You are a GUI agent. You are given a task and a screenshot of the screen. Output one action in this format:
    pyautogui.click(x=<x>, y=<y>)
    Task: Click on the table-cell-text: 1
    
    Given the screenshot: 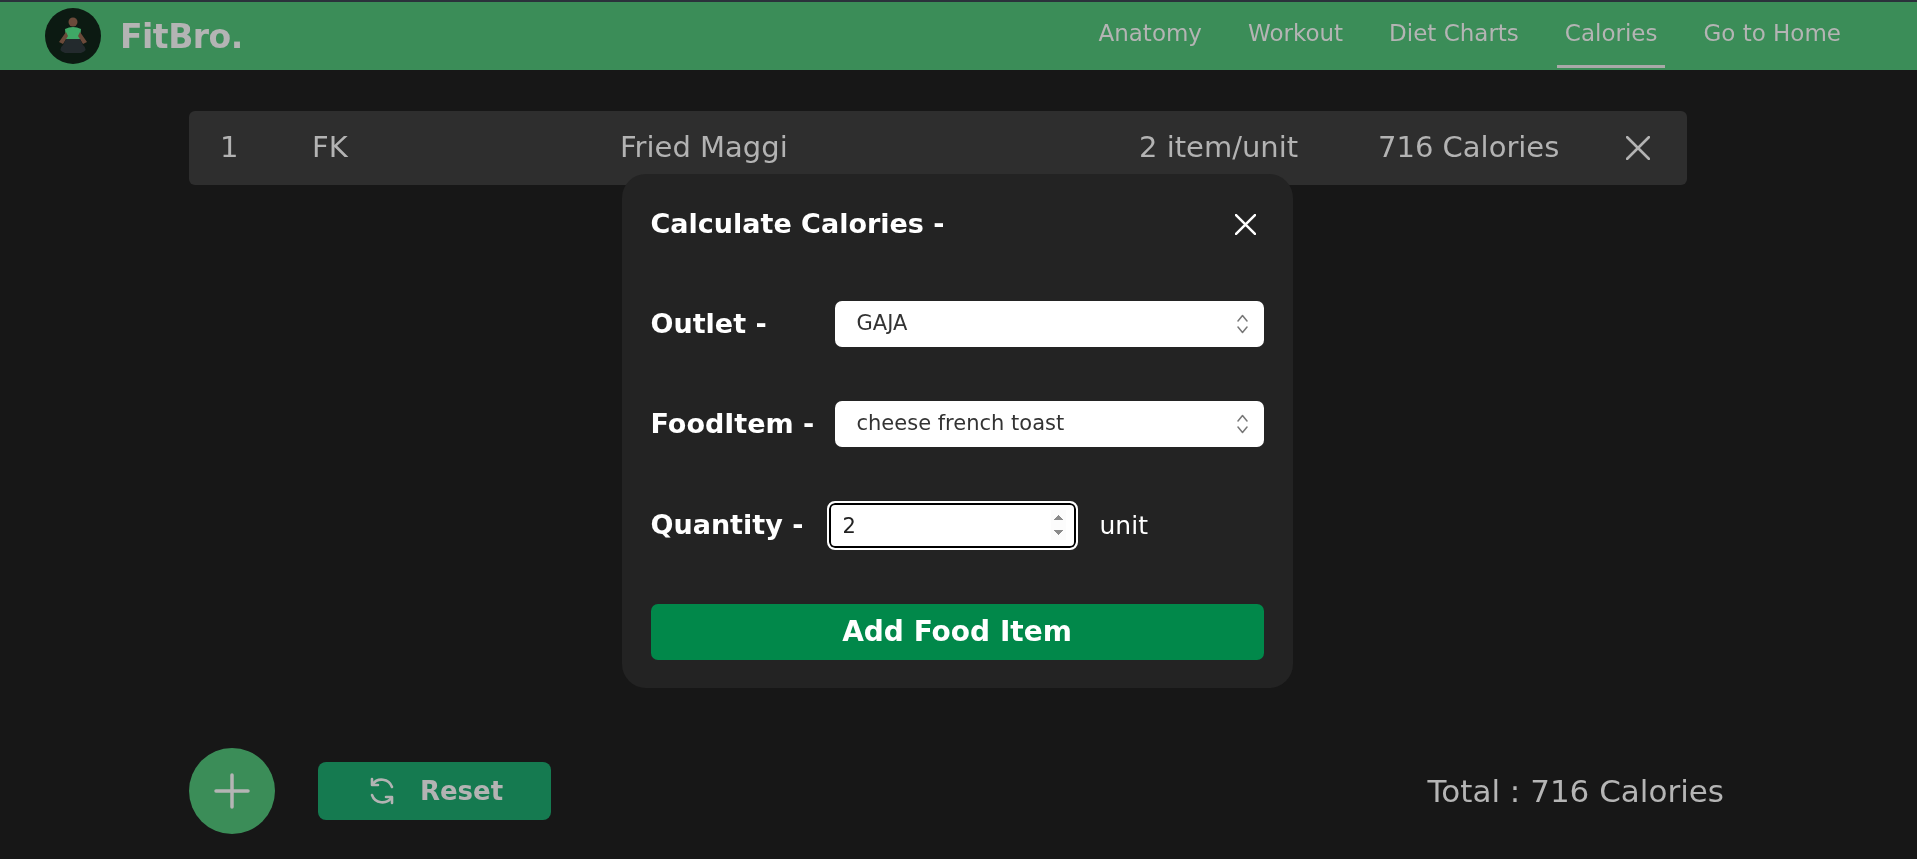 What is the action you would take?
    pyautogui.click(x=229, y=148)
    